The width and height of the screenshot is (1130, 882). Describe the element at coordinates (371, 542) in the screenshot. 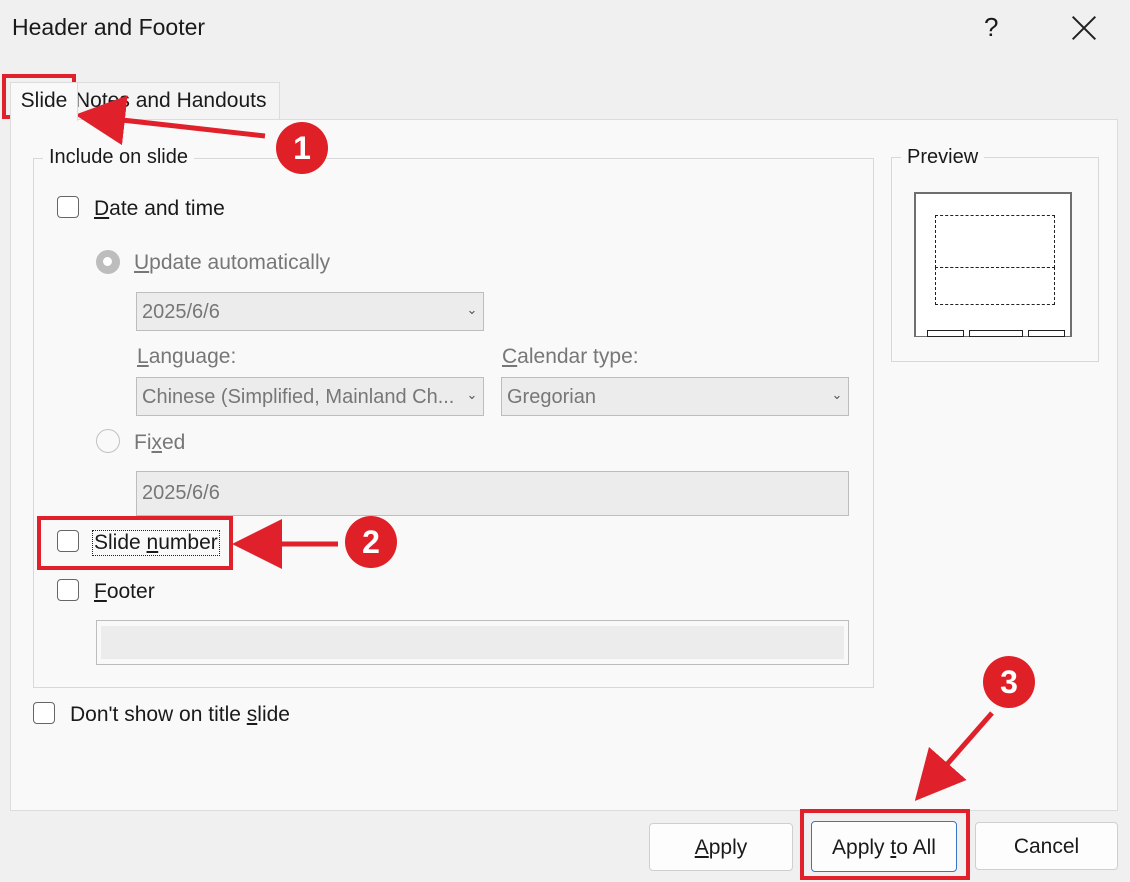

I see `badge-step-2: 2` at that location.